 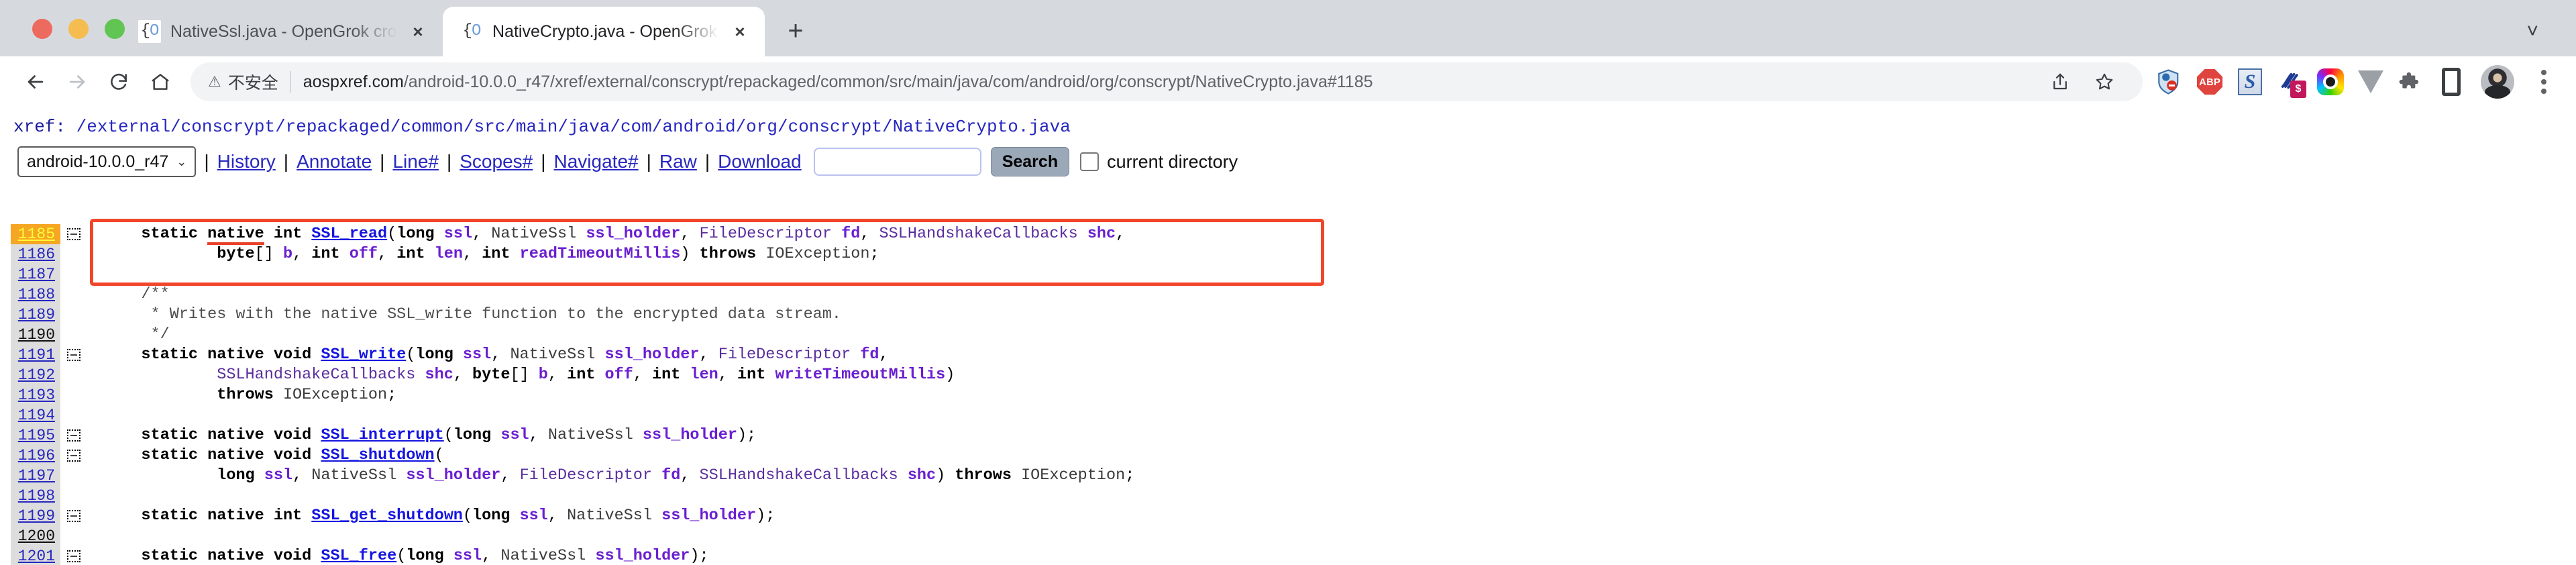 What do you see at coordinates (35, 234) in the screenshot?
I see `line-number: 1185` at bounding box center [35, 234].